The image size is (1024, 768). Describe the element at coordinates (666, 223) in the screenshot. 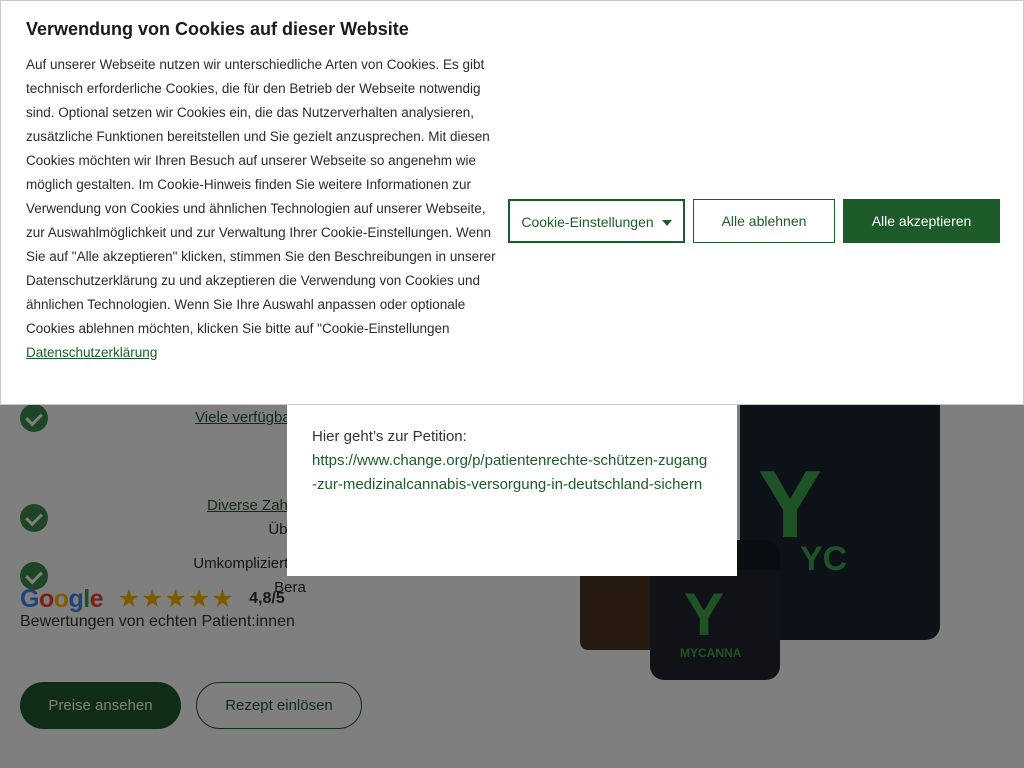

I see `caret-down-icon` at that location.